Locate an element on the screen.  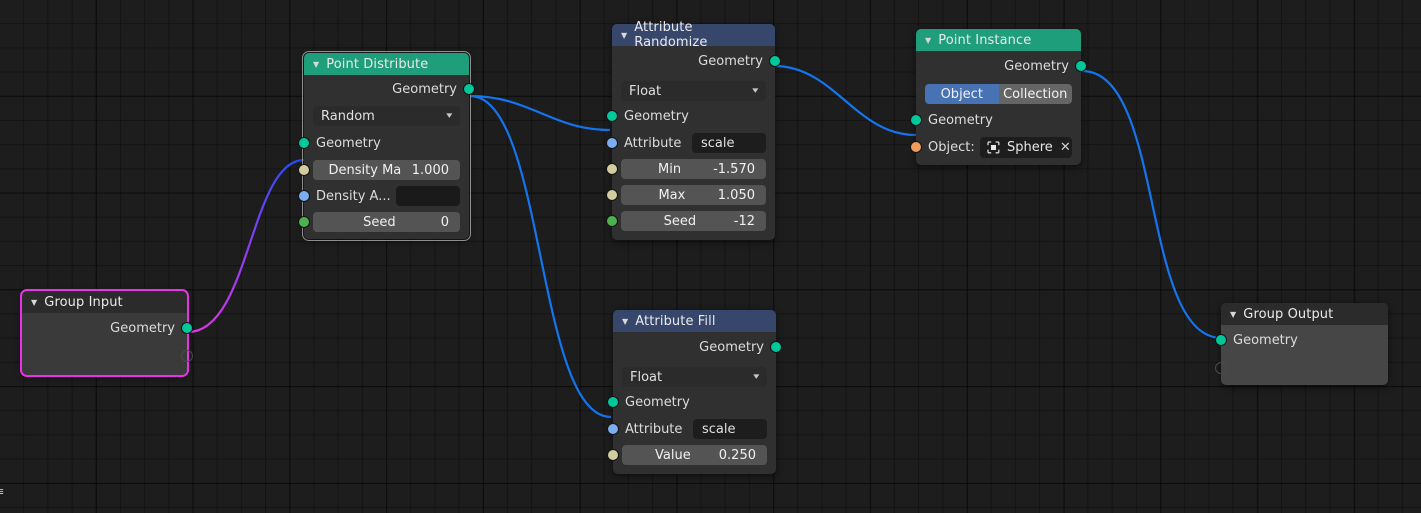
value-row: Value 0.250 is located at coordinates (691, 458).